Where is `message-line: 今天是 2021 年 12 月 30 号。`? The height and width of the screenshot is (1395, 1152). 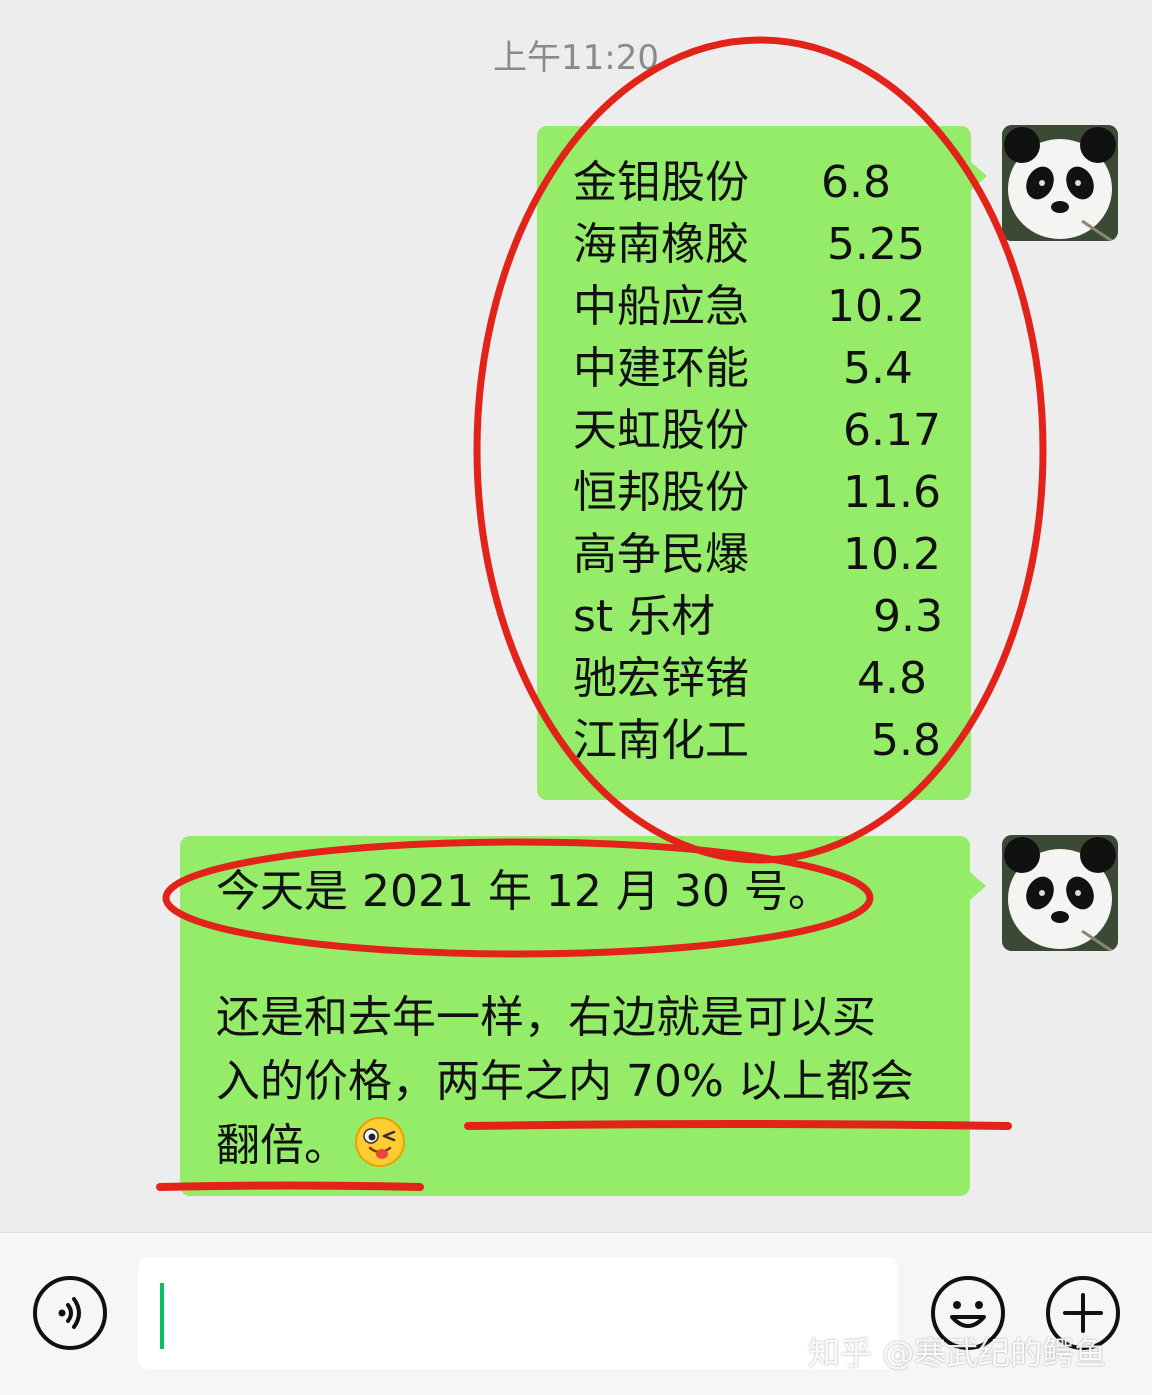
message-line: 今天是 2021 年 12 月 30 号。 is located at coordinates (524, 891).